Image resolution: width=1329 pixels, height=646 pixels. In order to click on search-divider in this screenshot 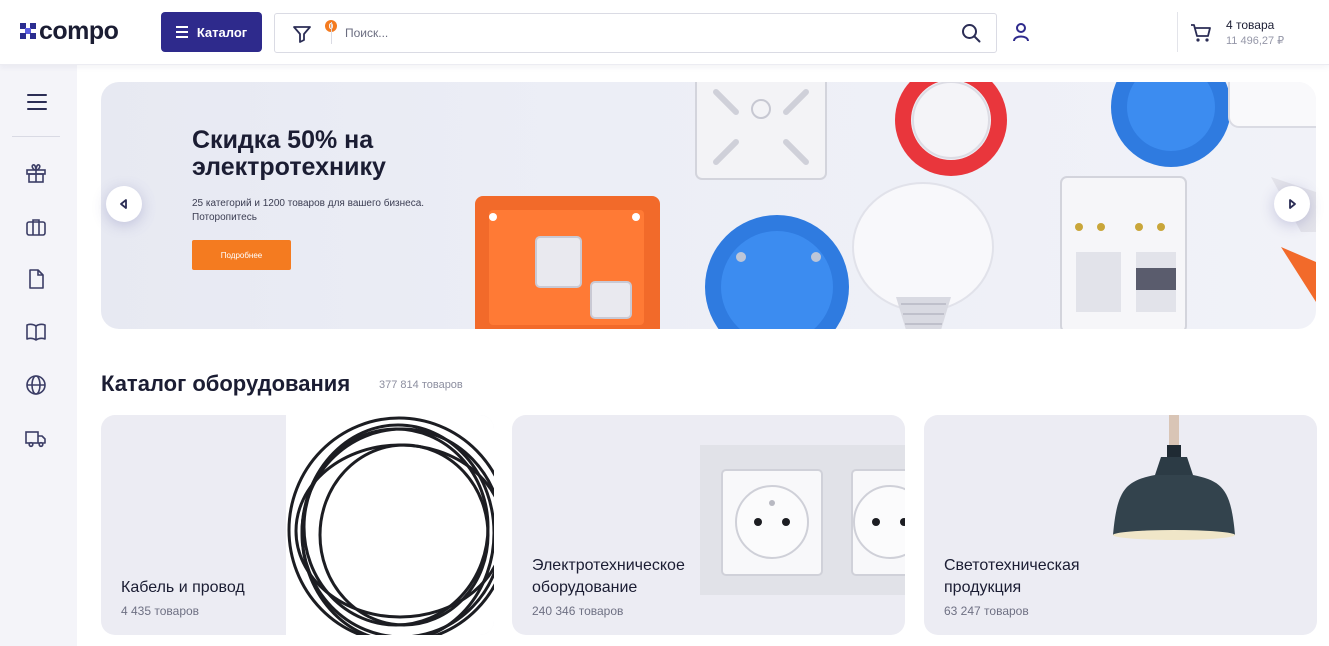, I will do `click(331, 33)`.